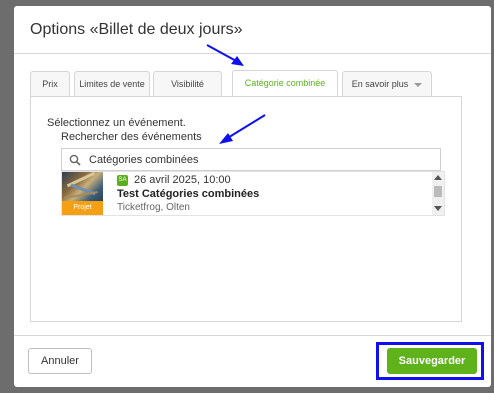 Image resolution: width=494 pixels, height=393 pixels. I want to click on dialog-title: Options «Billet de deux jours», so click(136, 29).